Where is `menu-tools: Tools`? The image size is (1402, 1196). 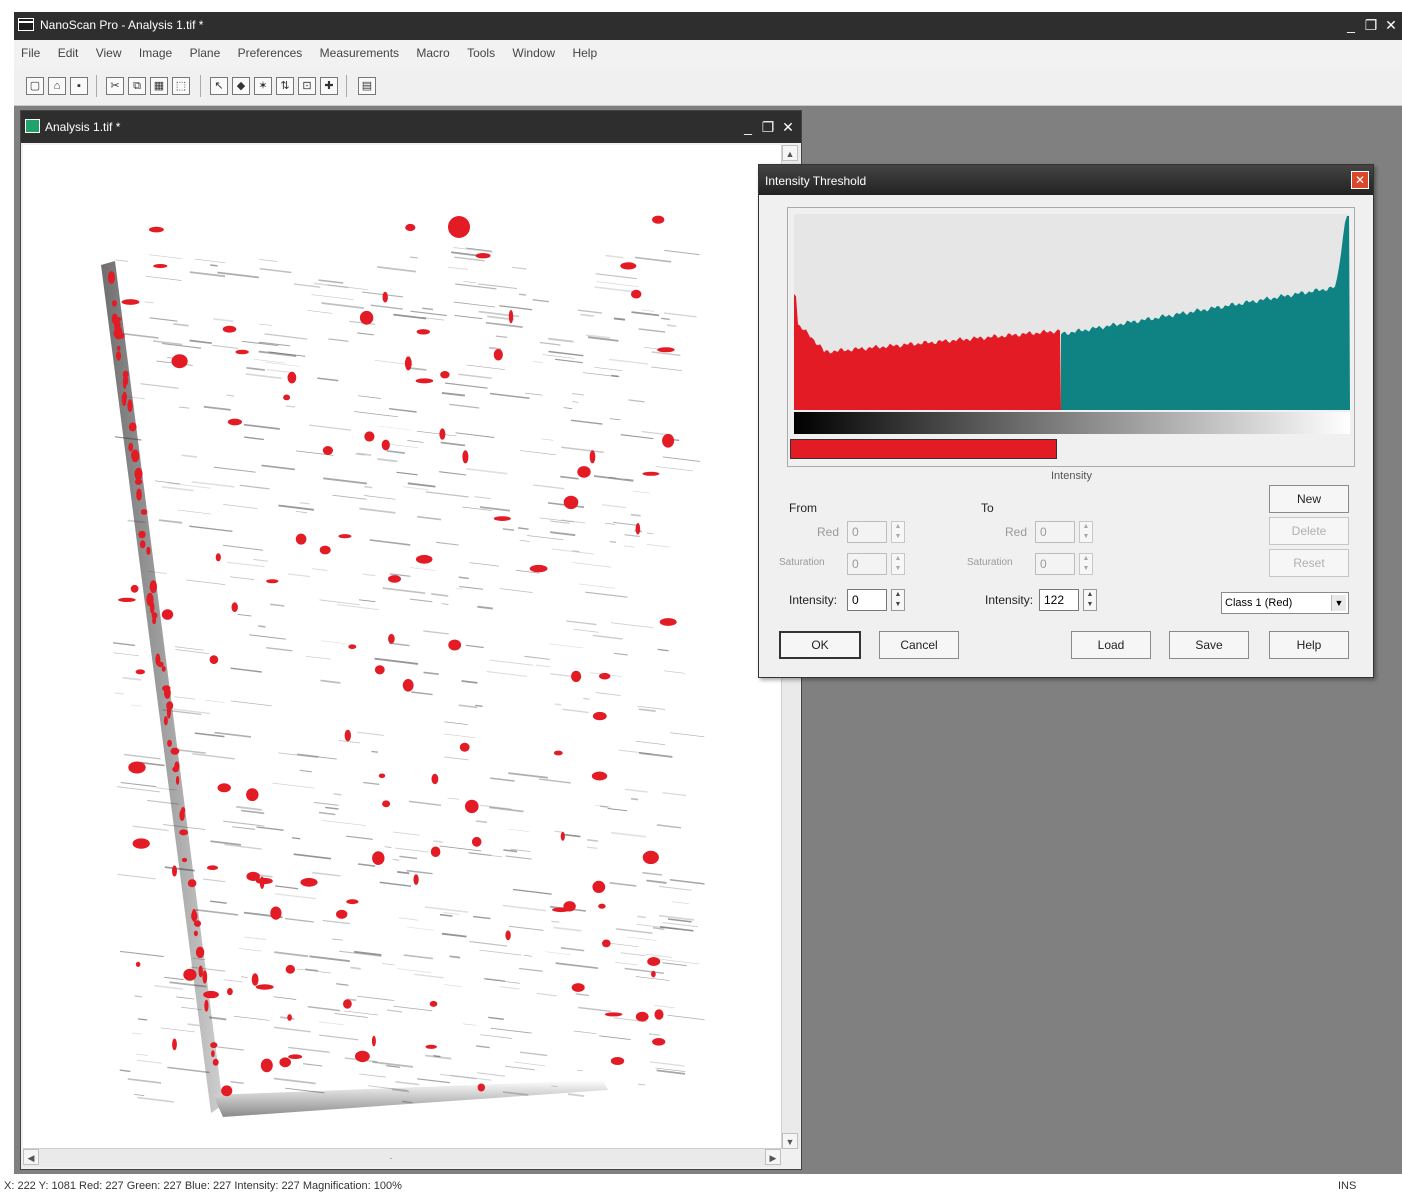
menu-tools: Tools is located at coordinates (481, 50).